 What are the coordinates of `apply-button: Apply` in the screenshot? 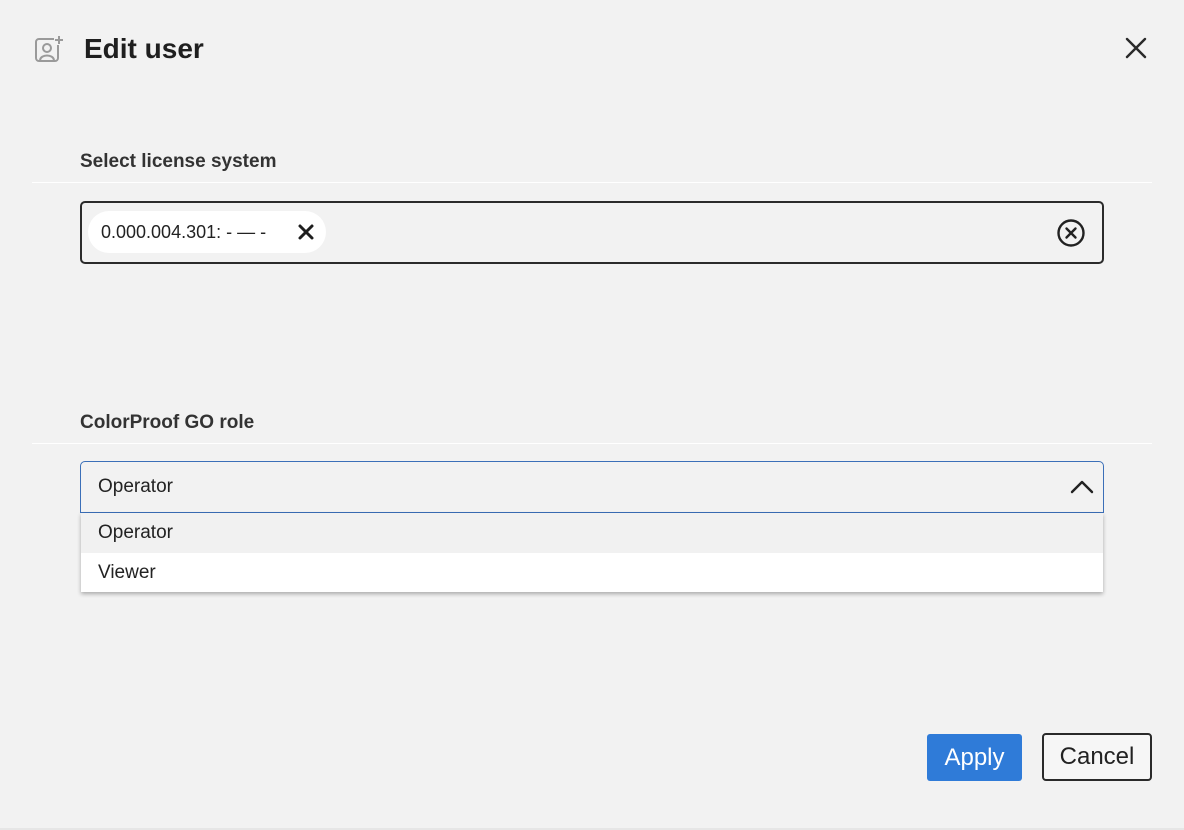 It's located at (974, 757).